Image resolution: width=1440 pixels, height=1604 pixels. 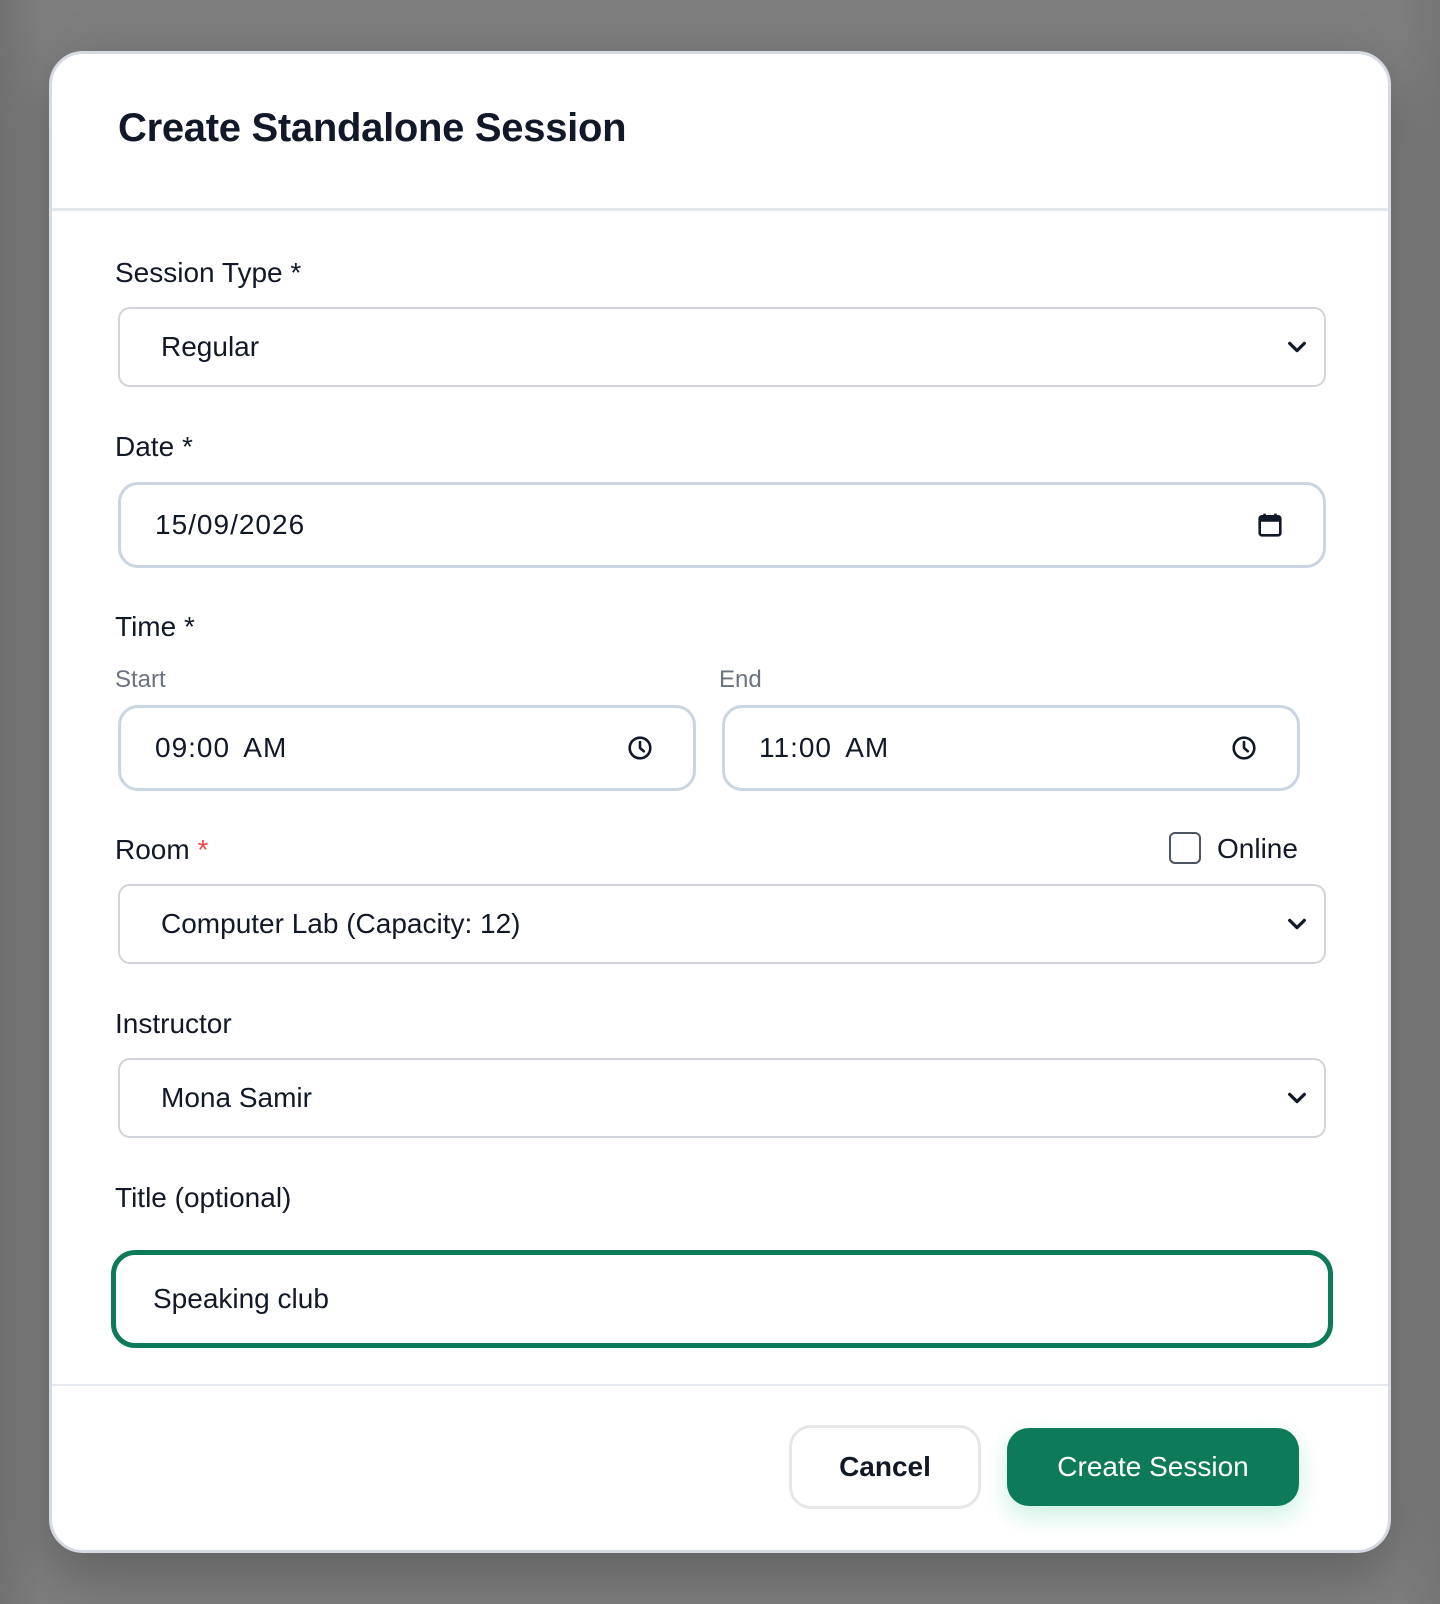 I want to click on time-label-text: Time, so click(x=146, y=626).